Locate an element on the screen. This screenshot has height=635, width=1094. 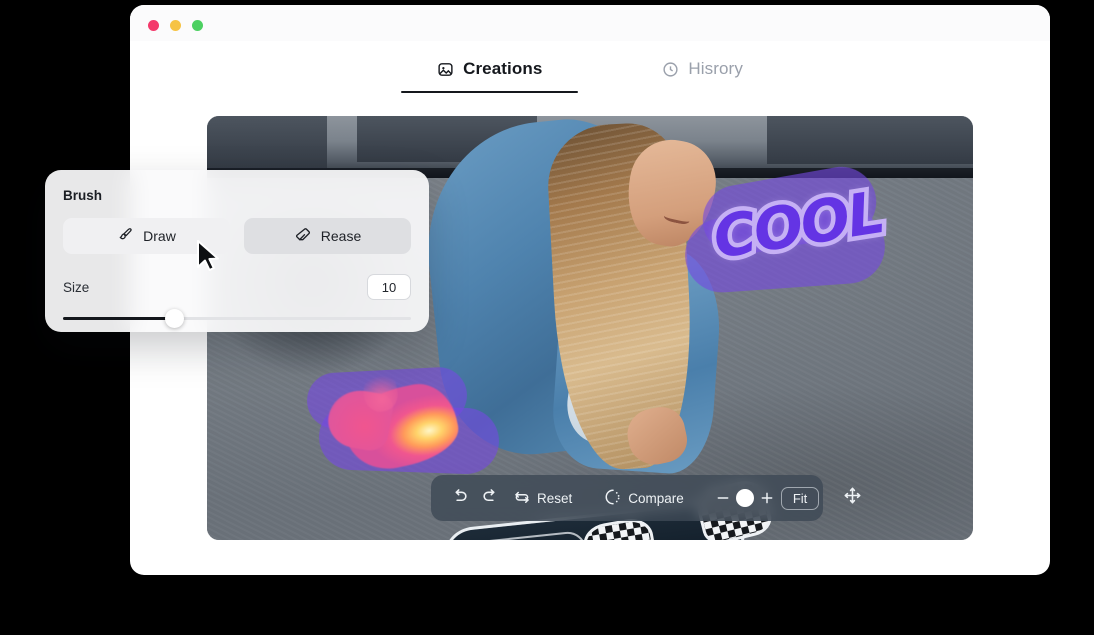
move-icon is located at coordinates (852, 498).